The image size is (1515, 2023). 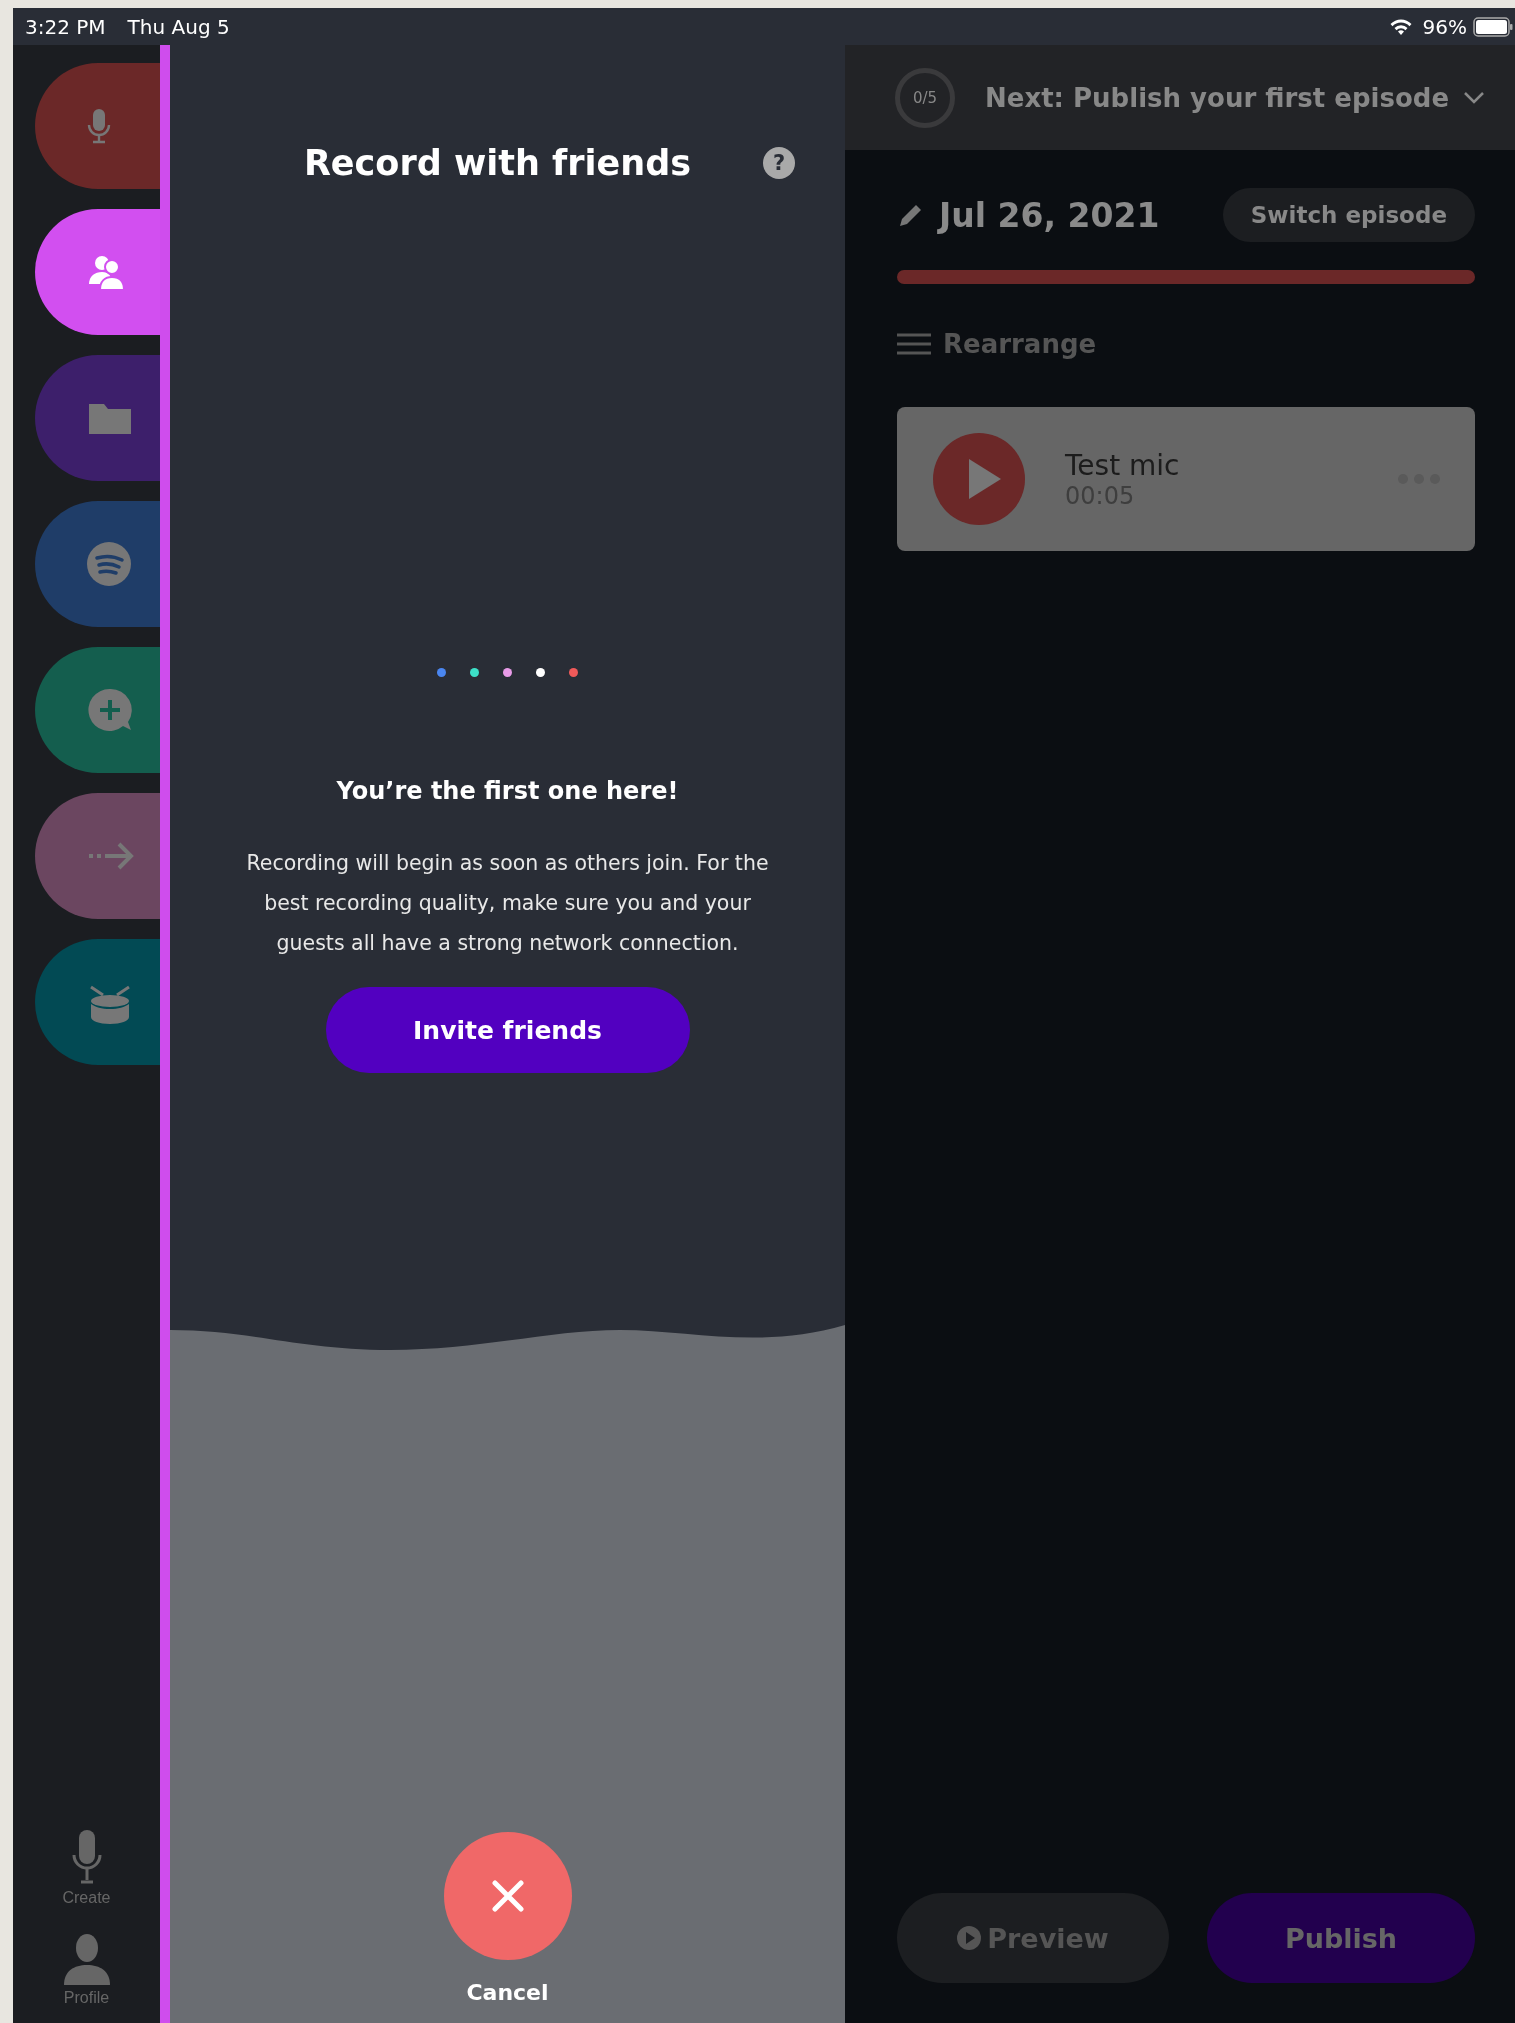 What do you see at coordinates (979, 479) in the screenshot?
I see `play-button-icon` at bounding box center [979, 479].